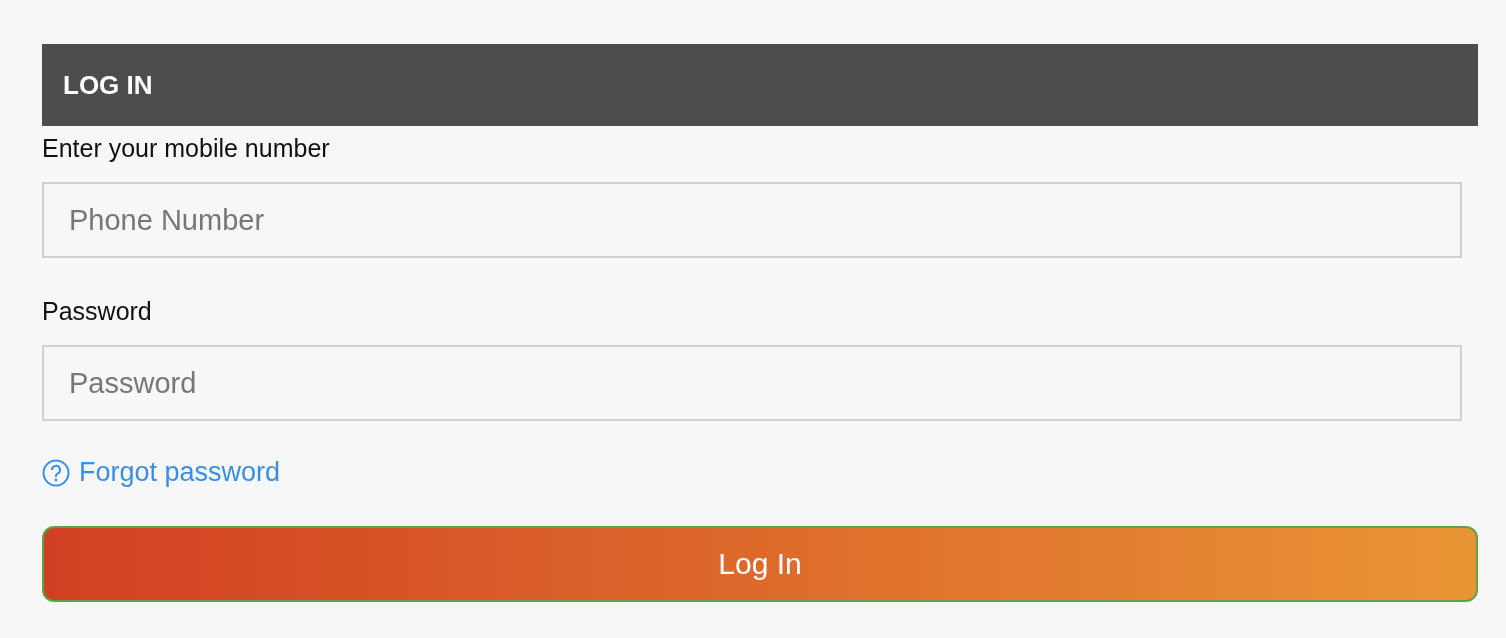 Image resolution: width=1506 pixels, height=638 pixels. Describe the element at coordinates (161, 472) in the screenshot. I see `forgot-password-link: Forgot password` at that location.